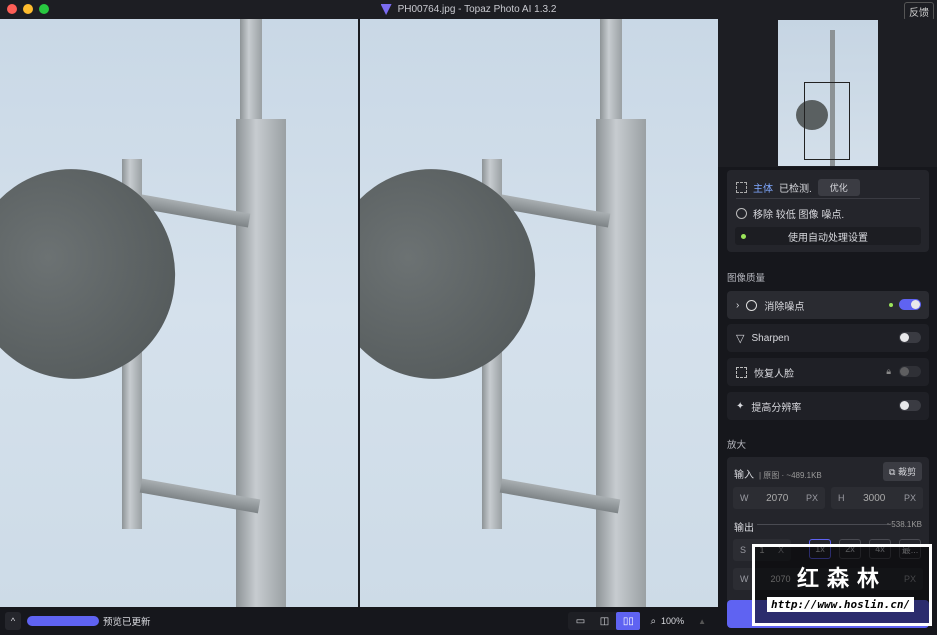 Image resolution: width=937 pixels, height=635 pixels. Describe the element at coordinates (790, 475) in the screenshot. I see `input-meta: | 原图 · ~489.1KB` at that location.